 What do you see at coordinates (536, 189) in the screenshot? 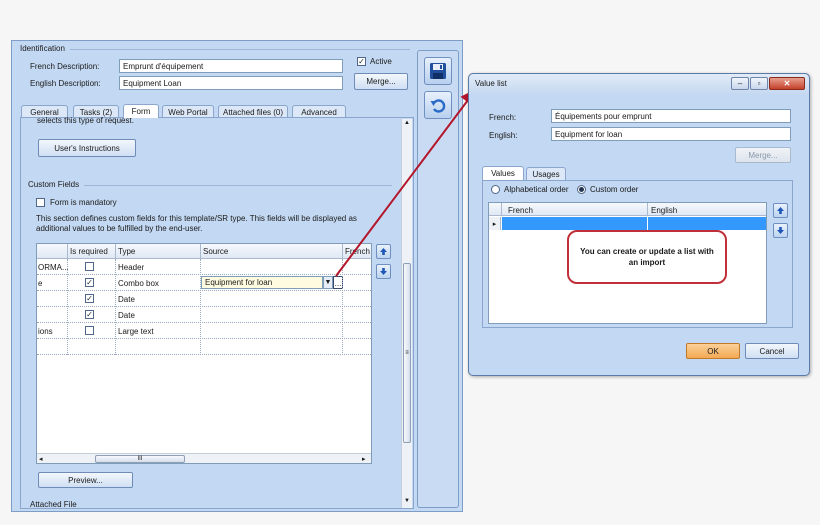
I see `alphabetical-order-label: Alphabetical order` at bounding box center [536, 189].